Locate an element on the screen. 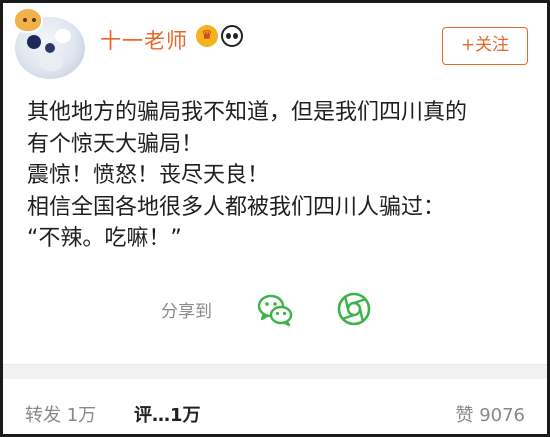 The width and height of the screenshot is (550, 437). follow-button: +关注 is located at coordinates (485, 46).